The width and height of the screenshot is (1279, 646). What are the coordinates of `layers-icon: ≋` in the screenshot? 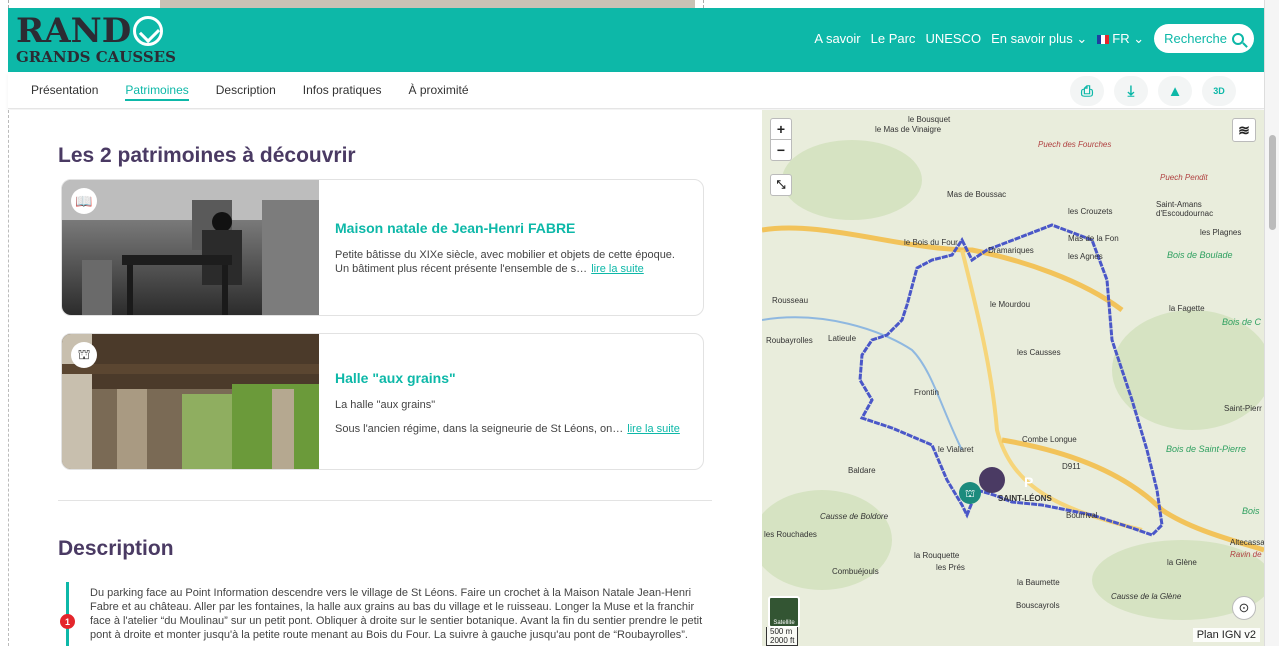 It's located at (1244, 130).